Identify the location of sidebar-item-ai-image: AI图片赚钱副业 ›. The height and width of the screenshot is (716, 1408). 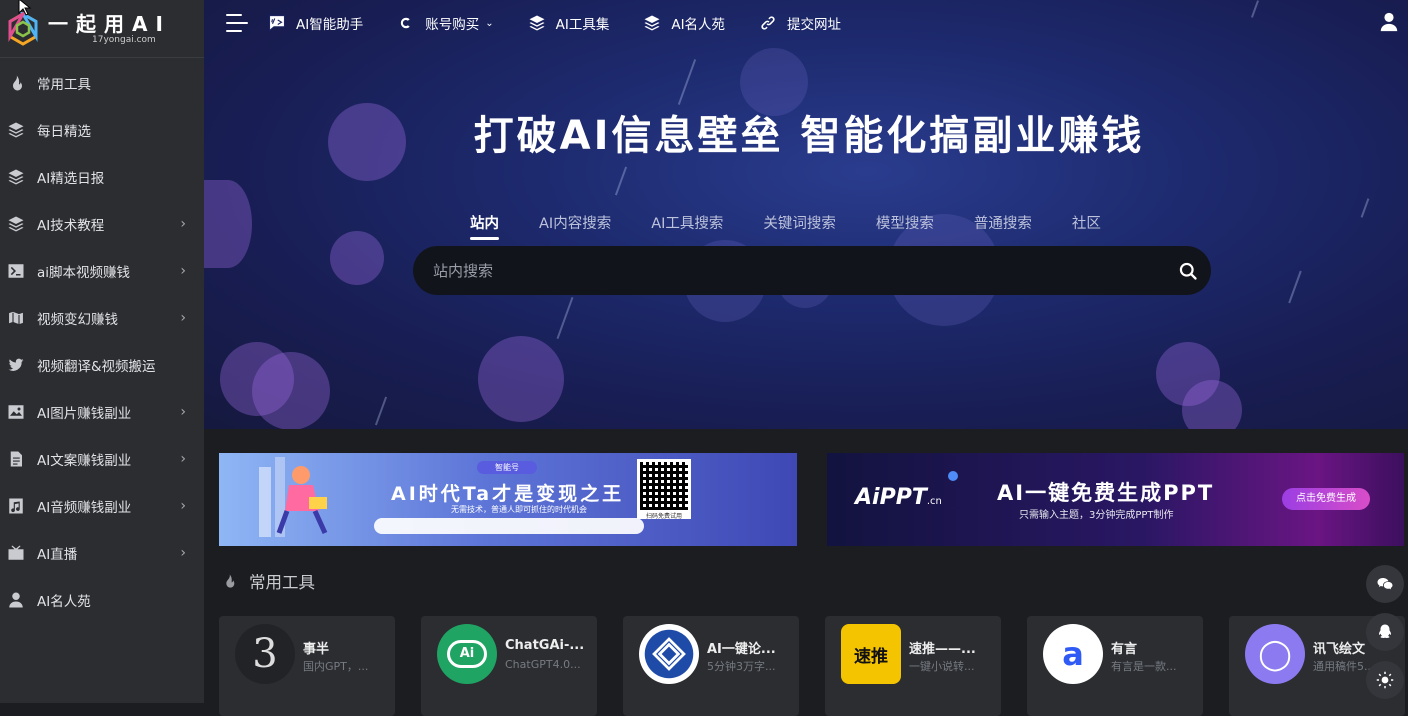
(102, 411).